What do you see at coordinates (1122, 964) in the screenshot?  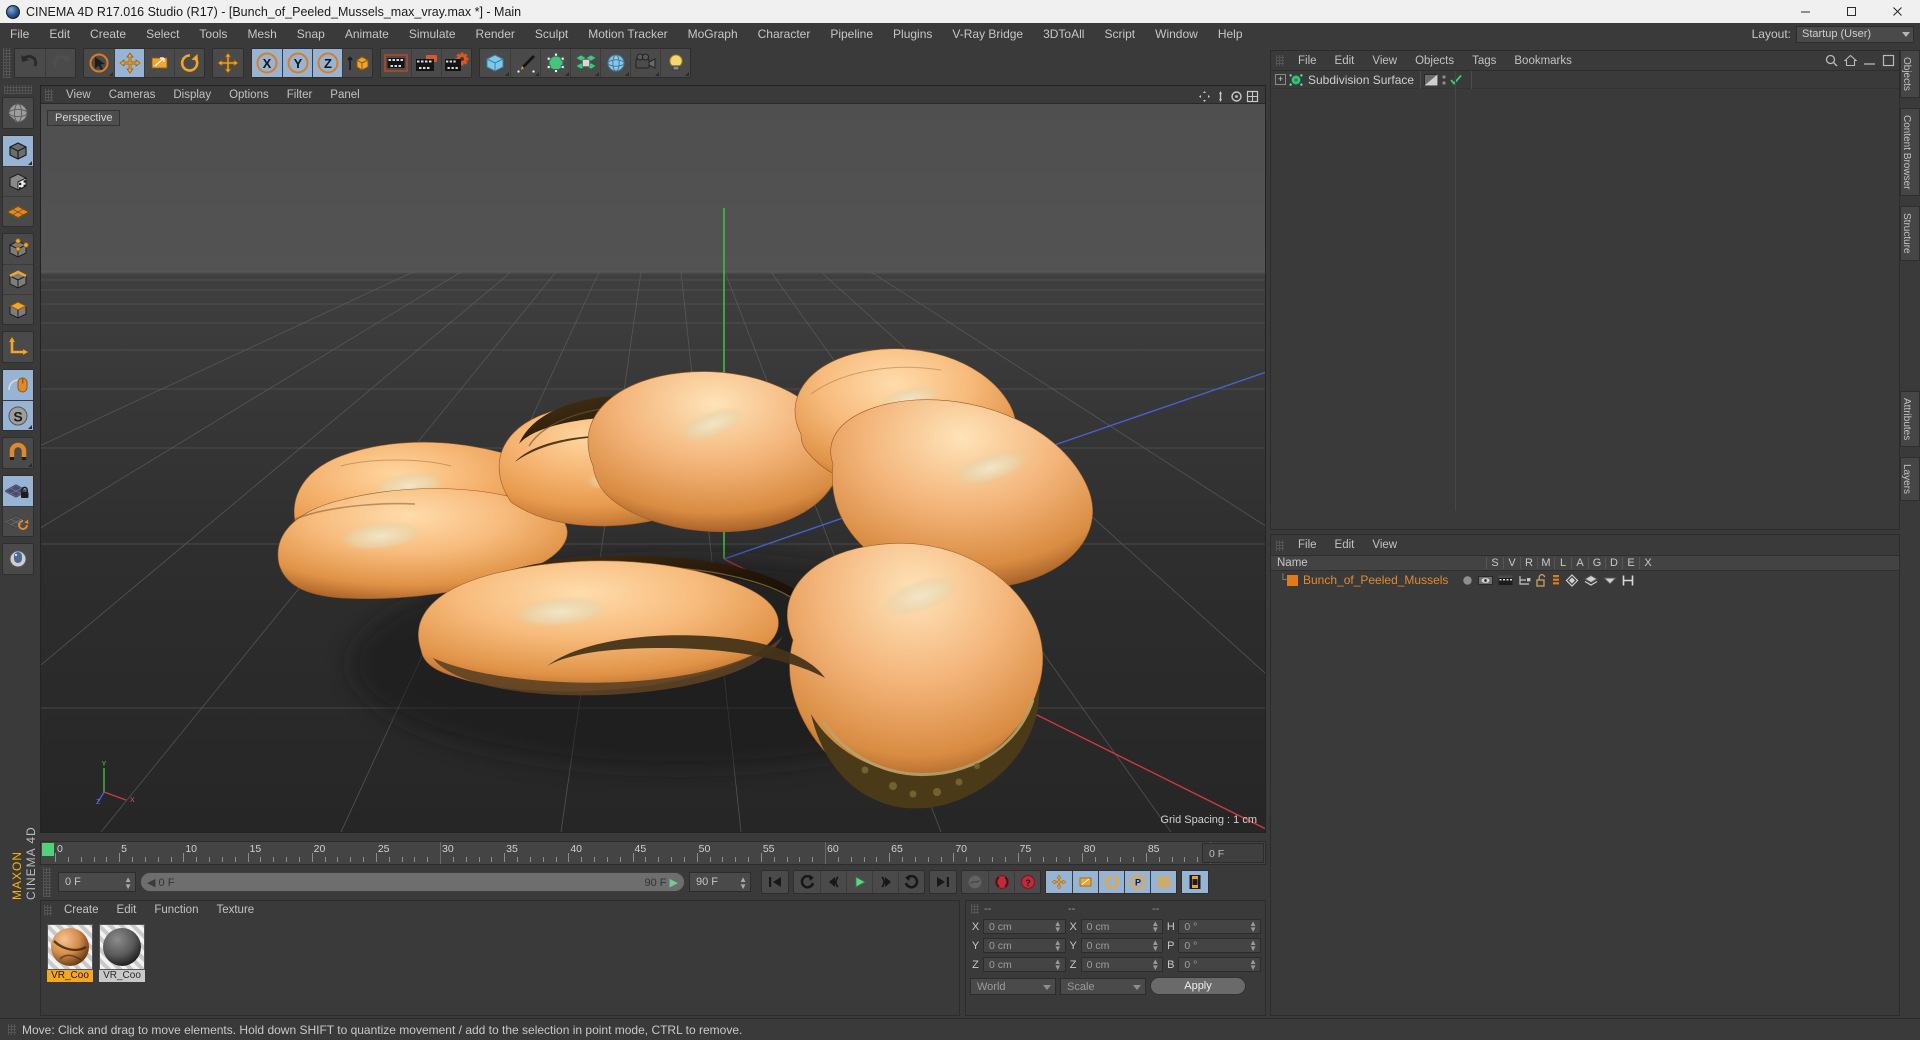 I see `size-z-input: 0 cm ▲ ▼` at bounding box center [1122, 964].